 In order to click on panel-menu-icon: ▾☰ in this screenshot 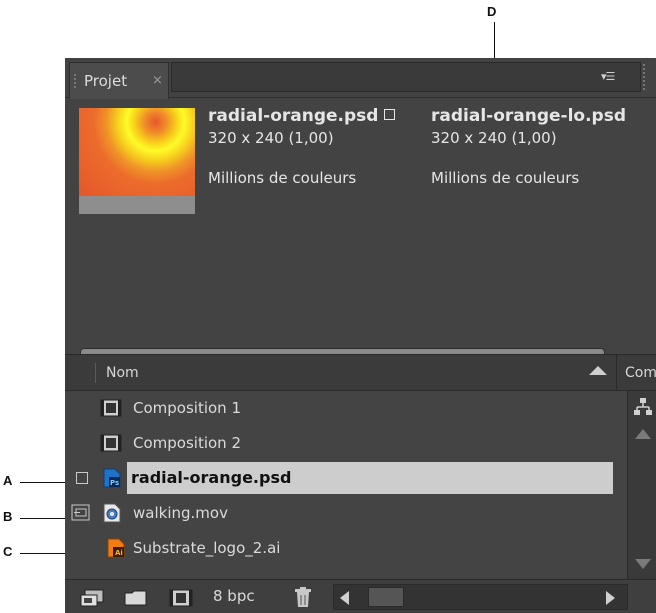, I will do `click(608, 76)`.